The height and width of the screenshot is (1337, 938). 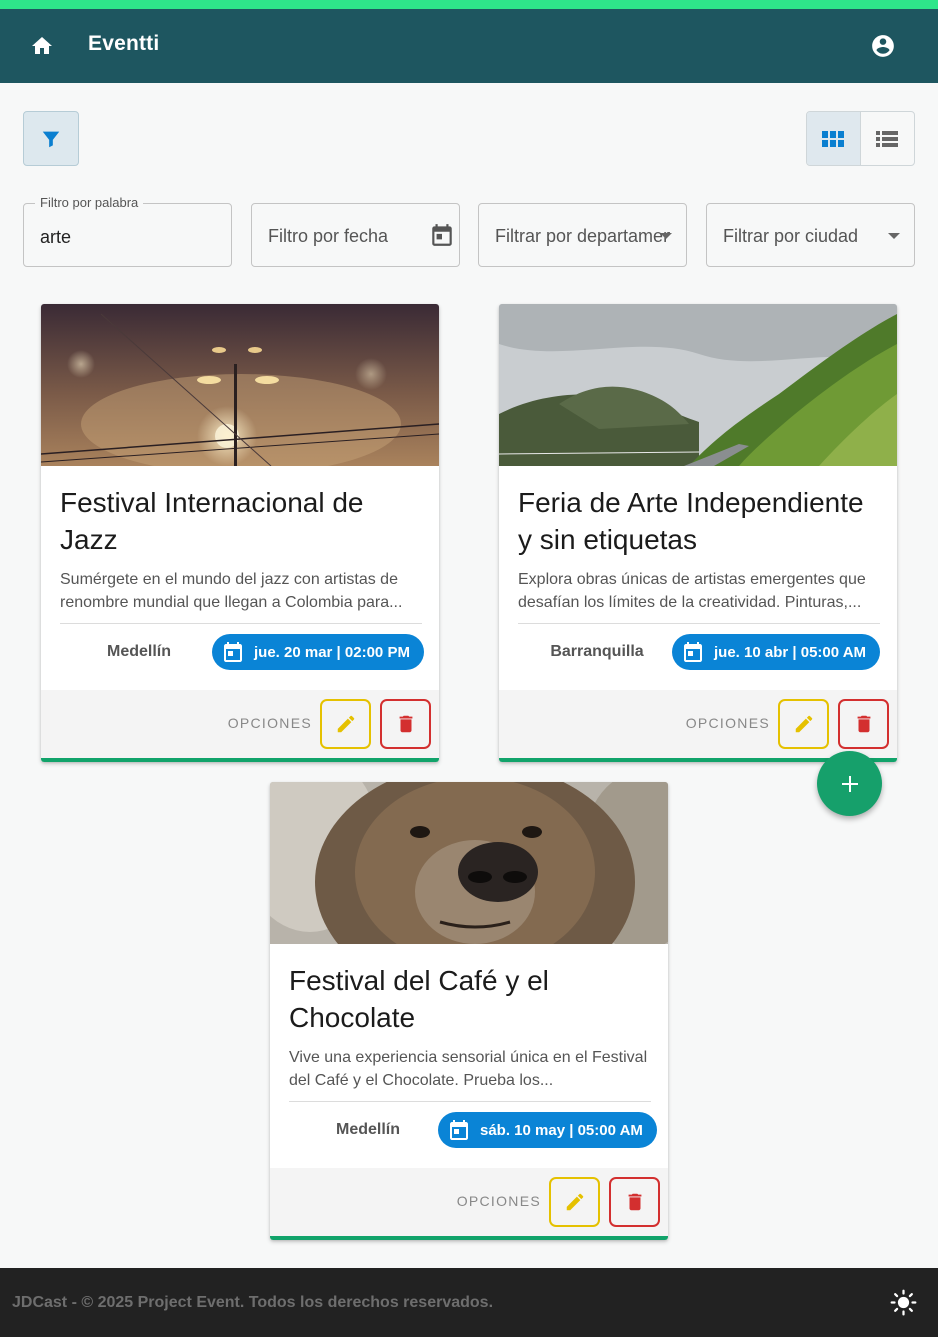 What do you see at coordinates (469, 863) in the screenshot?
I see `bear-image` at bounding box center [469, 863].